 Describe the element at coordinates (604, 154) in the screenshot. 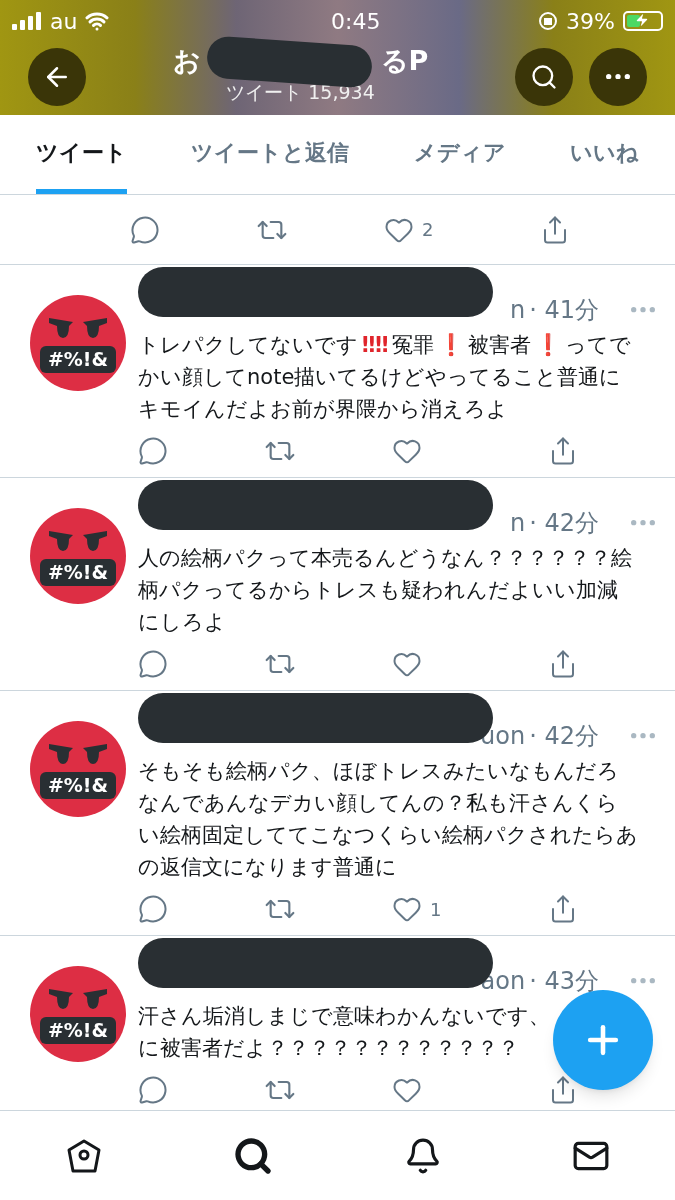

I see `profile-tab: いいね` at that location.